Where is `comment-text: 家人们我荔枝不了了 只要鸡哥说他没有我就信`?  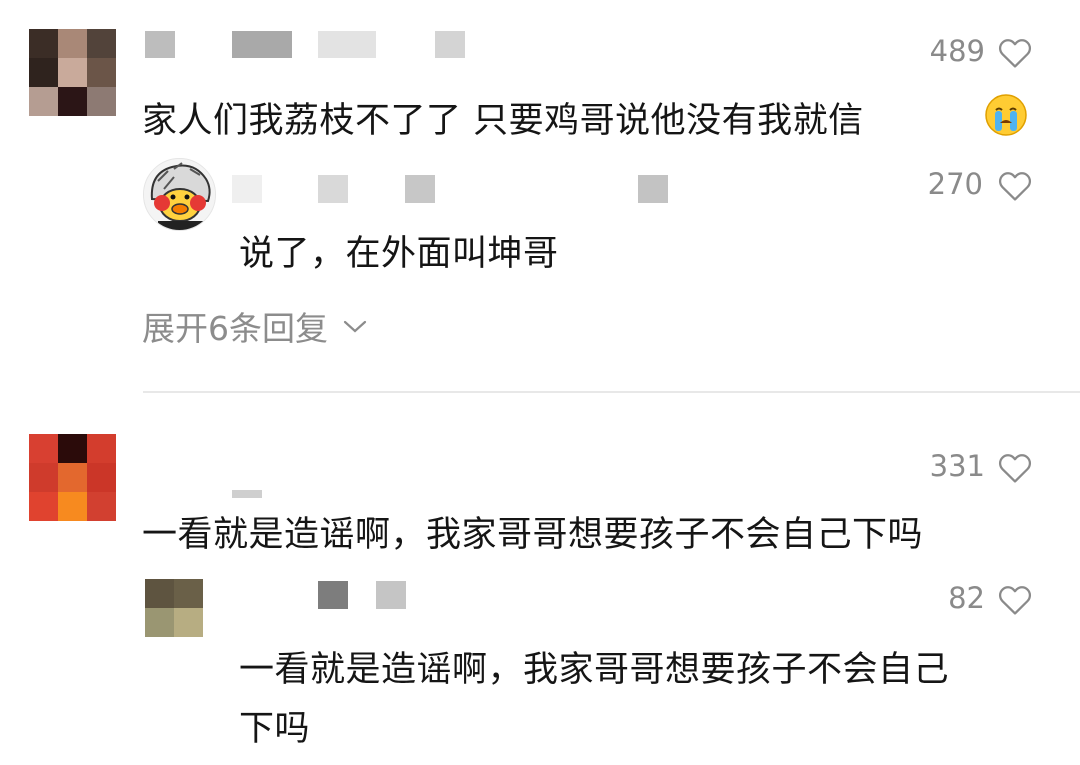 comment-text: 家人们我荔枝不了了 只要鸡哥说他没有我就信 is located at coordinates (503, 121).